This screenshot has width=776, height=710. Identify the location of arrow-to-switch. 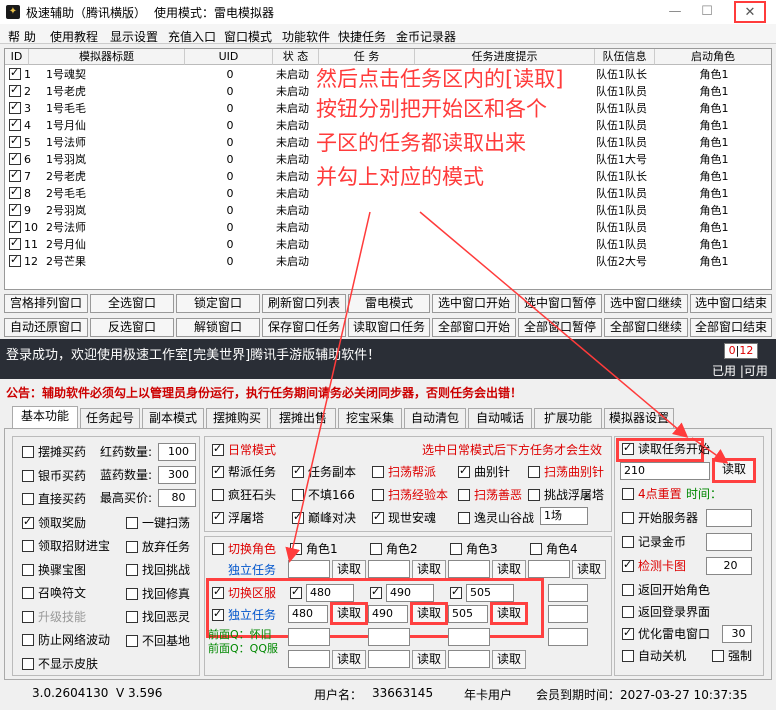
(328, 387).